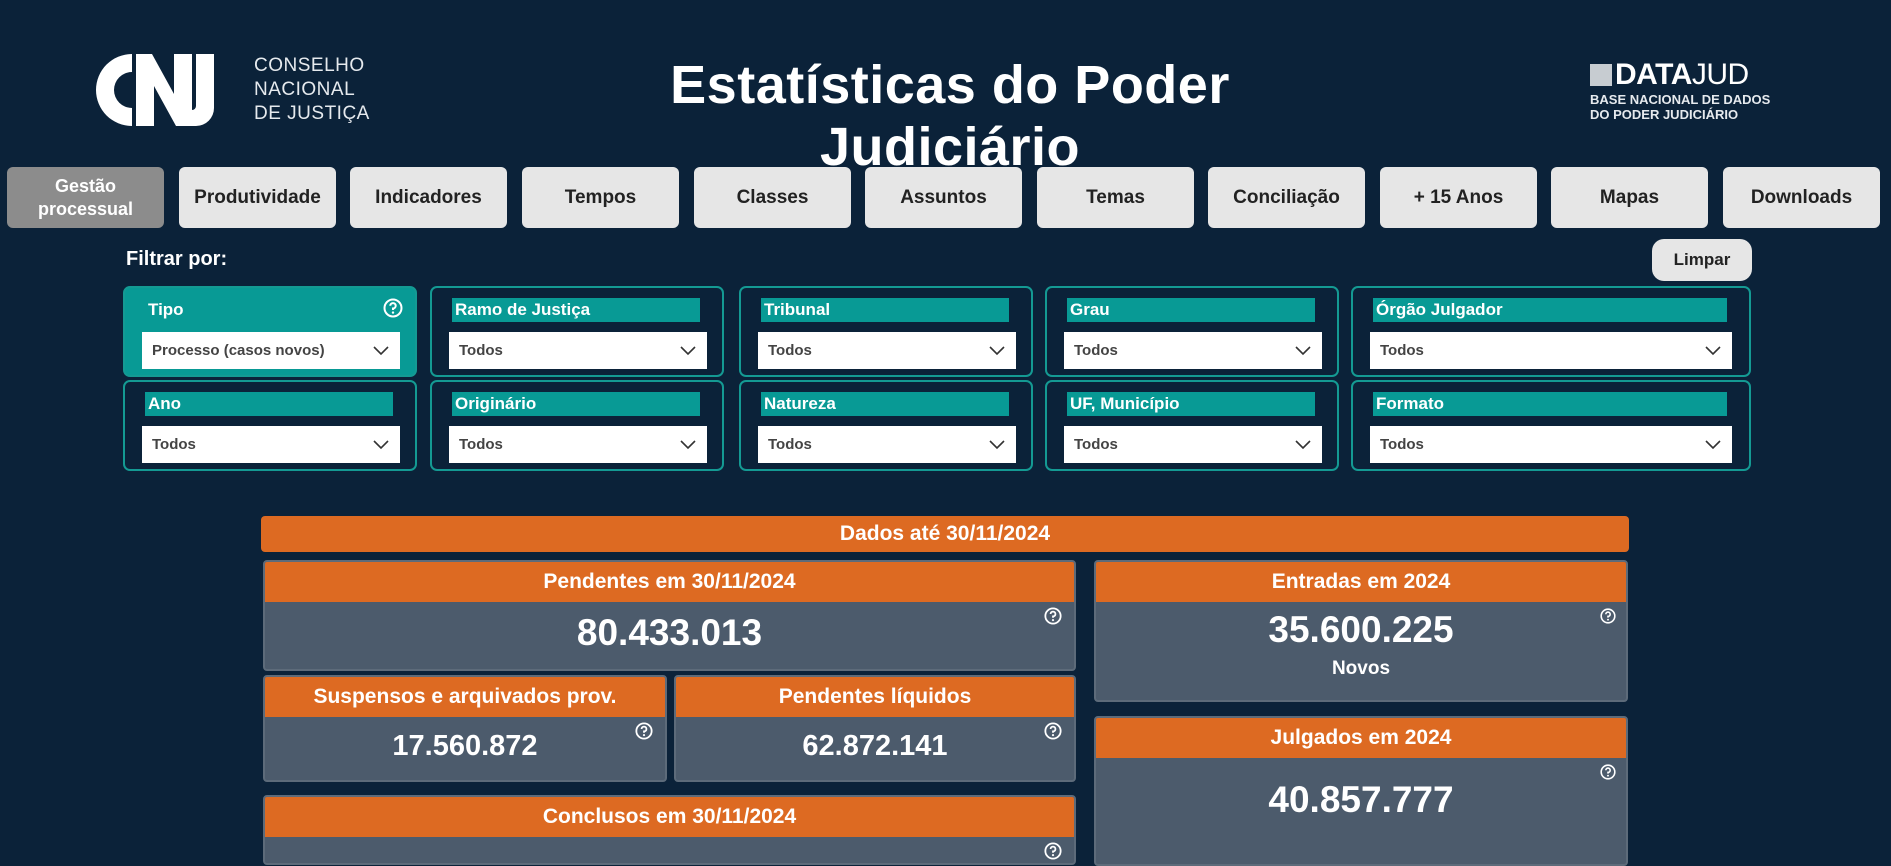 The width and height of the screenshot is (1891, 866). I want to click on clear-filters-button: Limpar, so click(1702, 260).